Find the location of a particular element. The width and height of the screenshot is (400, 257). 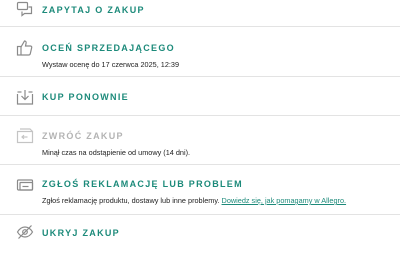

action-complaint-title: ZGŁOŚ REKLAMACJĘ LUB PROBLEM is located at coordinates (142, 184).